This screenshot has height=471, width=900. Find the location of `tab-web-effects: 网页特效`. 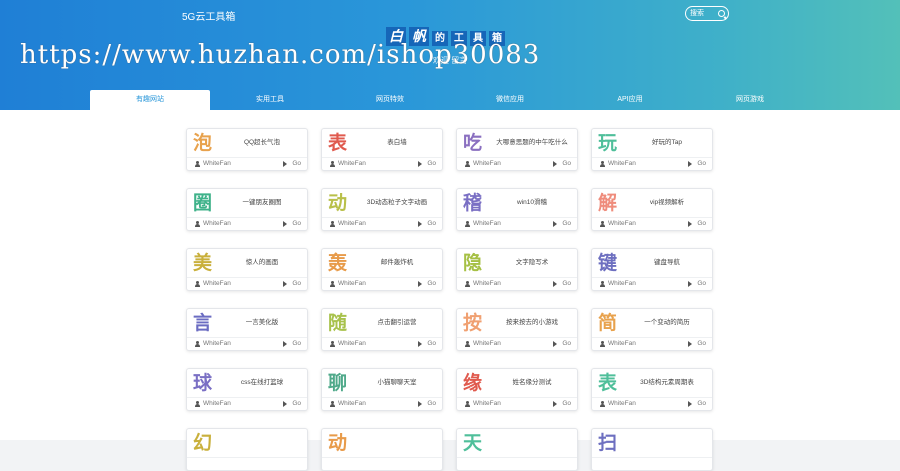

tab-web-effects: 网页特效 is located at coordinates (390, 100).